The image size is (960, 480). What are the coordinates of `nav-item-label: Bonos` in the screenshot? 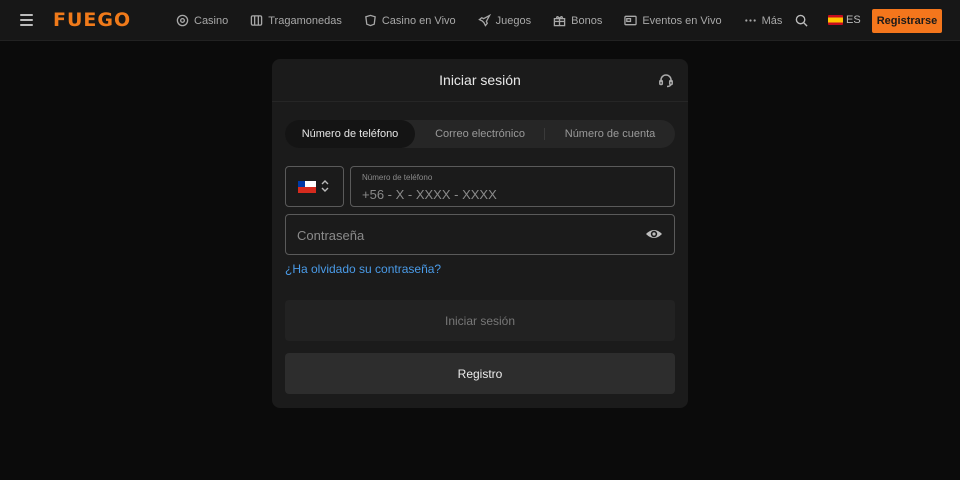 It's located at (587, 20).